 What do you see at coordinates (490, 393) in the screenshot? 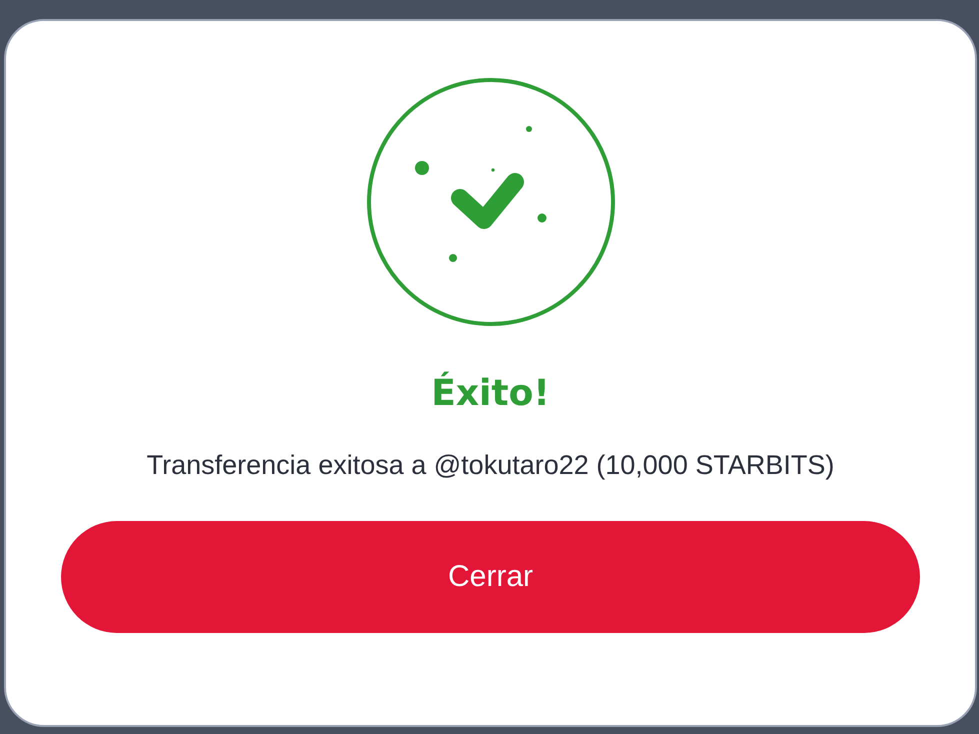
I see `dialog-title: Éxito!` at bounding box center [490, 393].